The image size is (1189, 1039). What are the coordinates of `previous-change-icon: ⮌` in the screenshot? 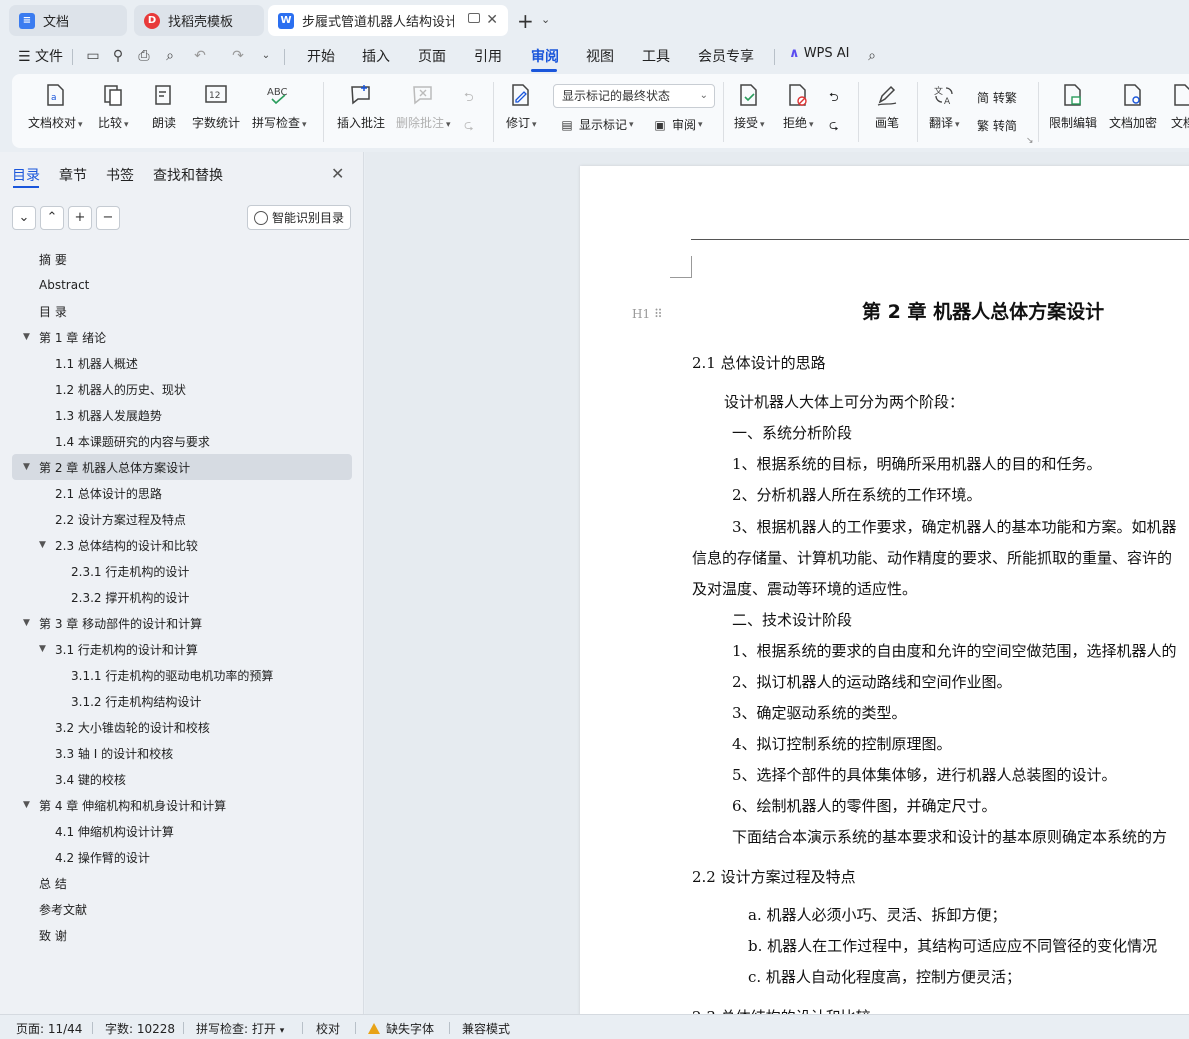 It's located at (834, 98).